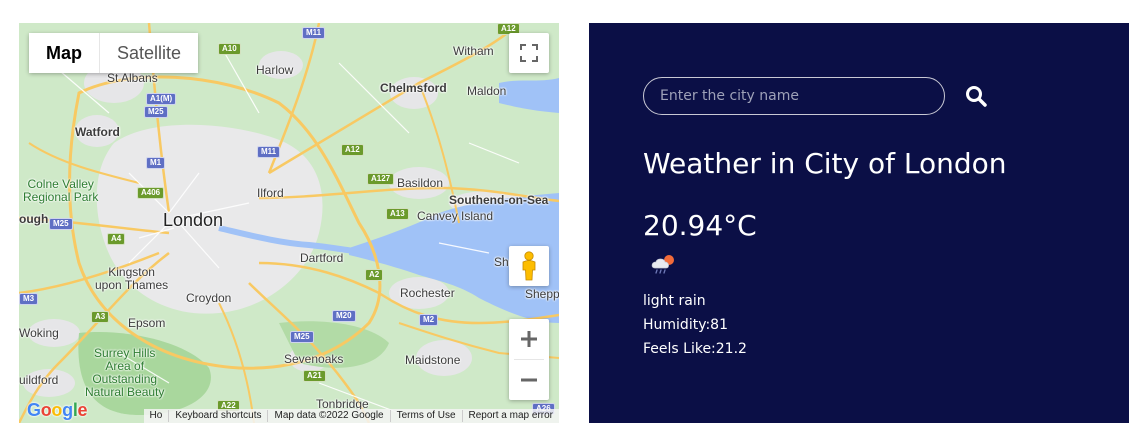 The image size is (1147, 443). I want to click on zoom-out-button, so click(529, 380).